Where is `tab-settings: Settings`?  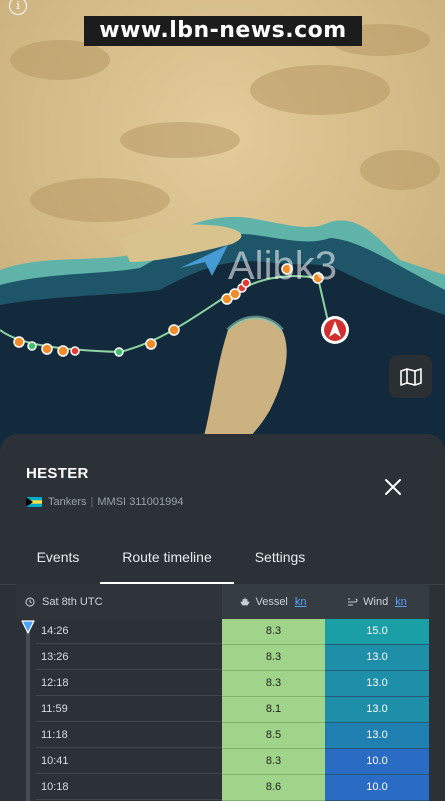
tab-settings: Settings is located at coordinates (280, 561).